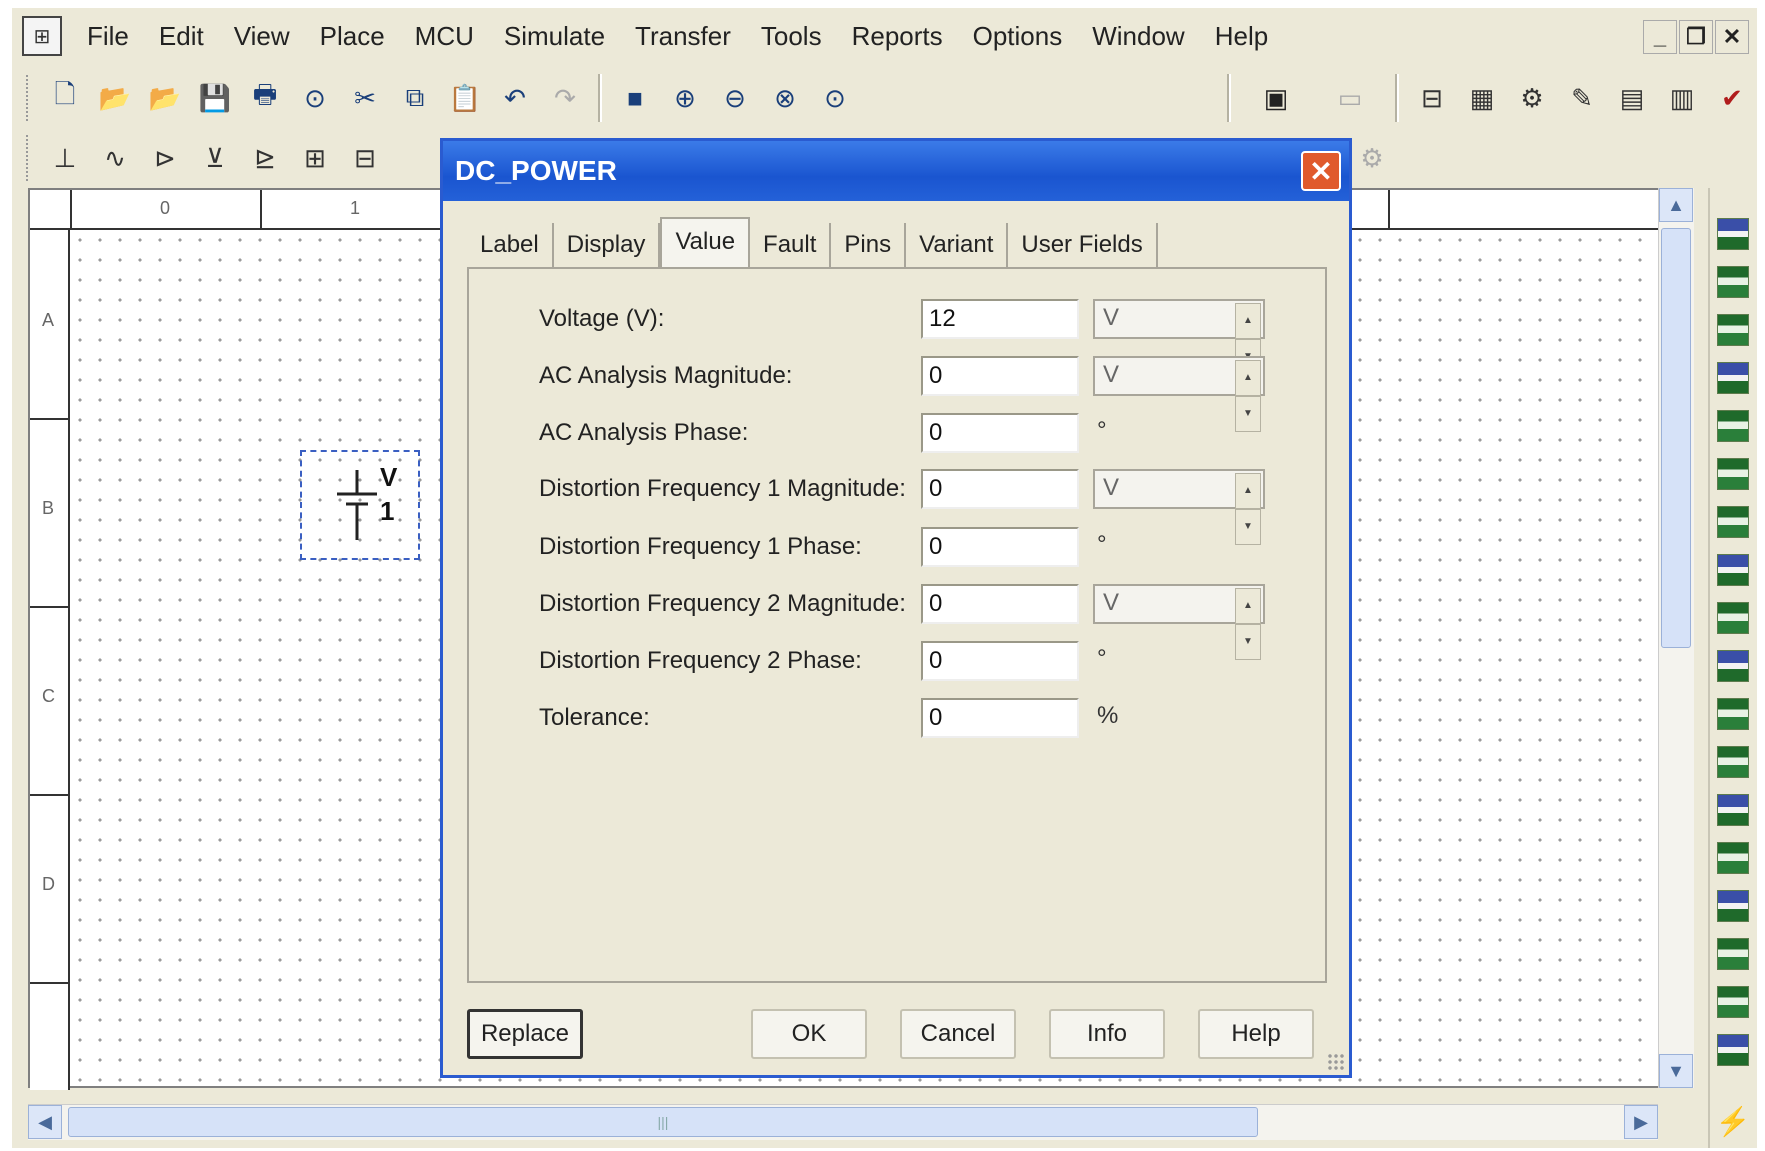 The height and width of the screenshot is (1151, 1765). I want to click on voltage-unit-spinner: ▲▼, so click(1248, 339).